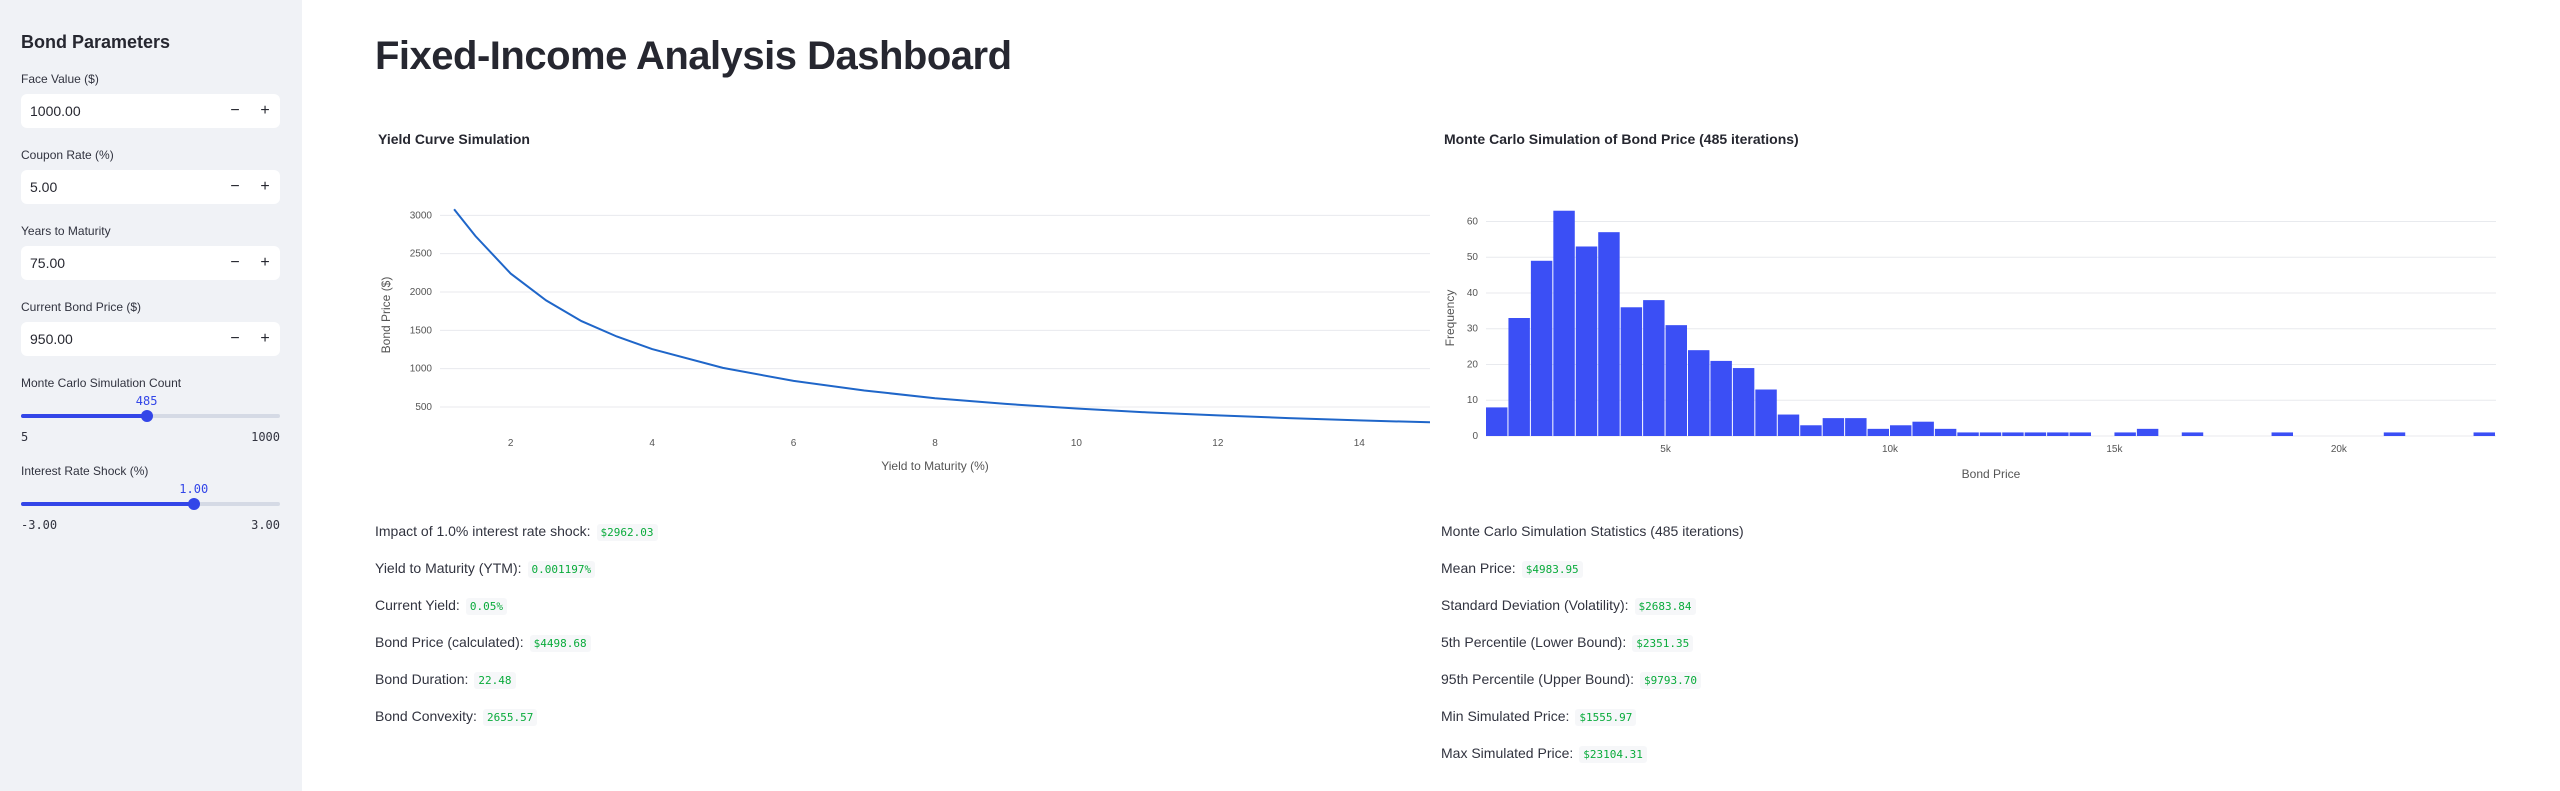  What do you see at coordinates (421, 215) in the screenshot?
I see `y-tick-label: 3000` at bounding box center [421, 215].